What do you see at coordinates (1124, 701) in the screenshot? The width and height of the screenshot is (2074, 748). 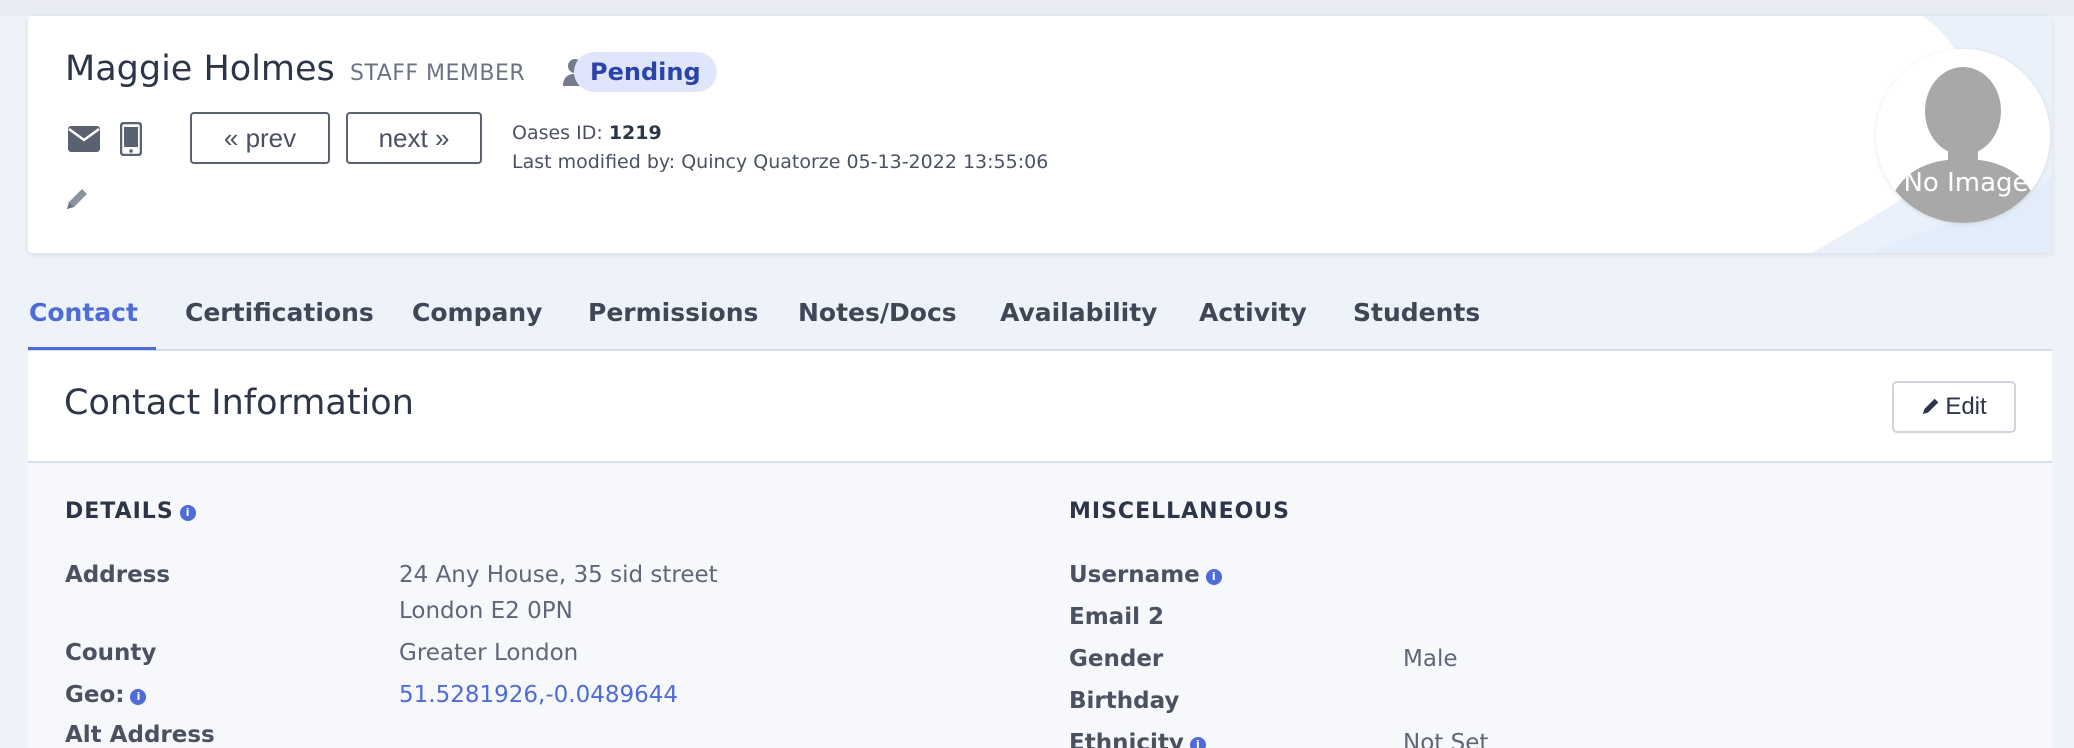 I see `birthday-label: Birthday` at bounding box center [1124, 701].